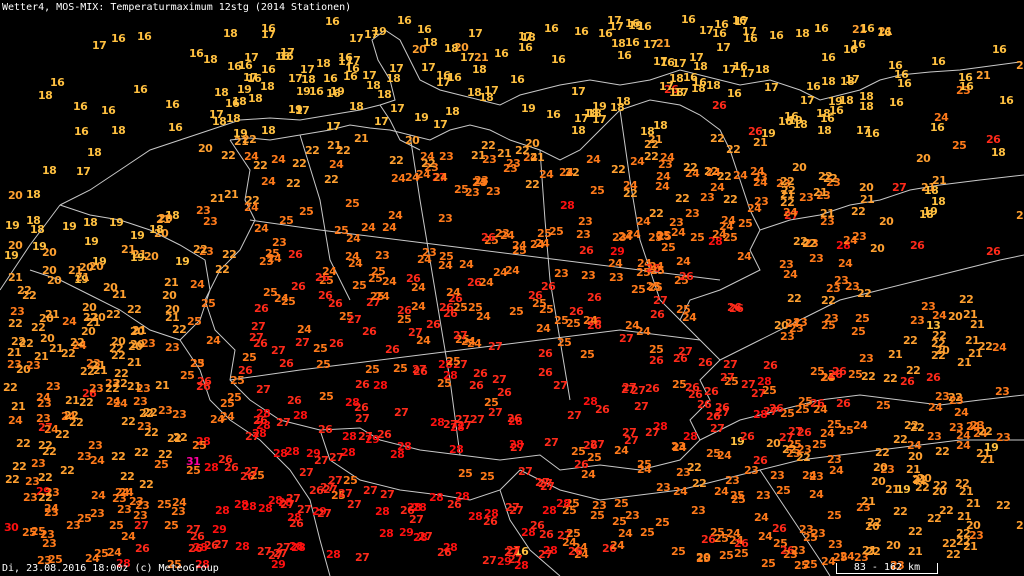 This screenshot has height=576, width=1024. What do you see at coordinates (617, 251) in the screenshot?
I see `station-temperature: 29` at bounding box center [617, 251].